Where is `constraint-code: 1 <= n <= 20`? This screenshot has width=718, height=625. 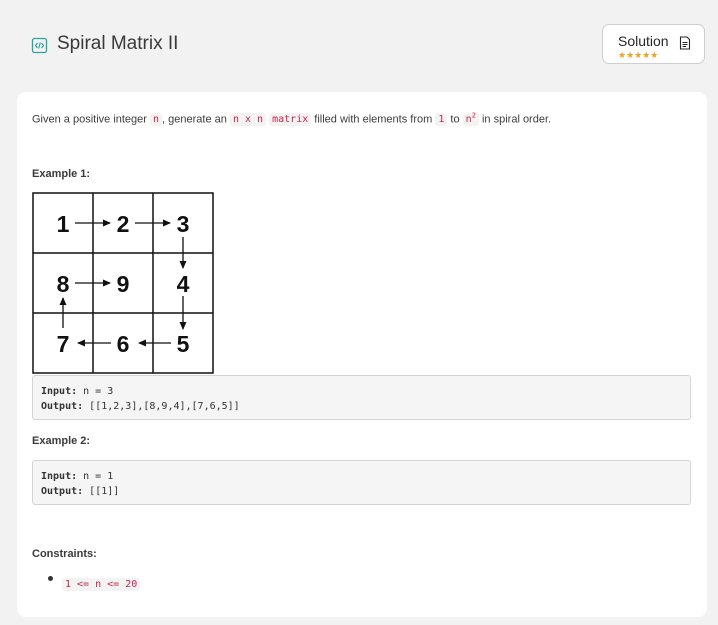 constraint-code: 1 <= n <= 20 is located at coordinates (101, 584).